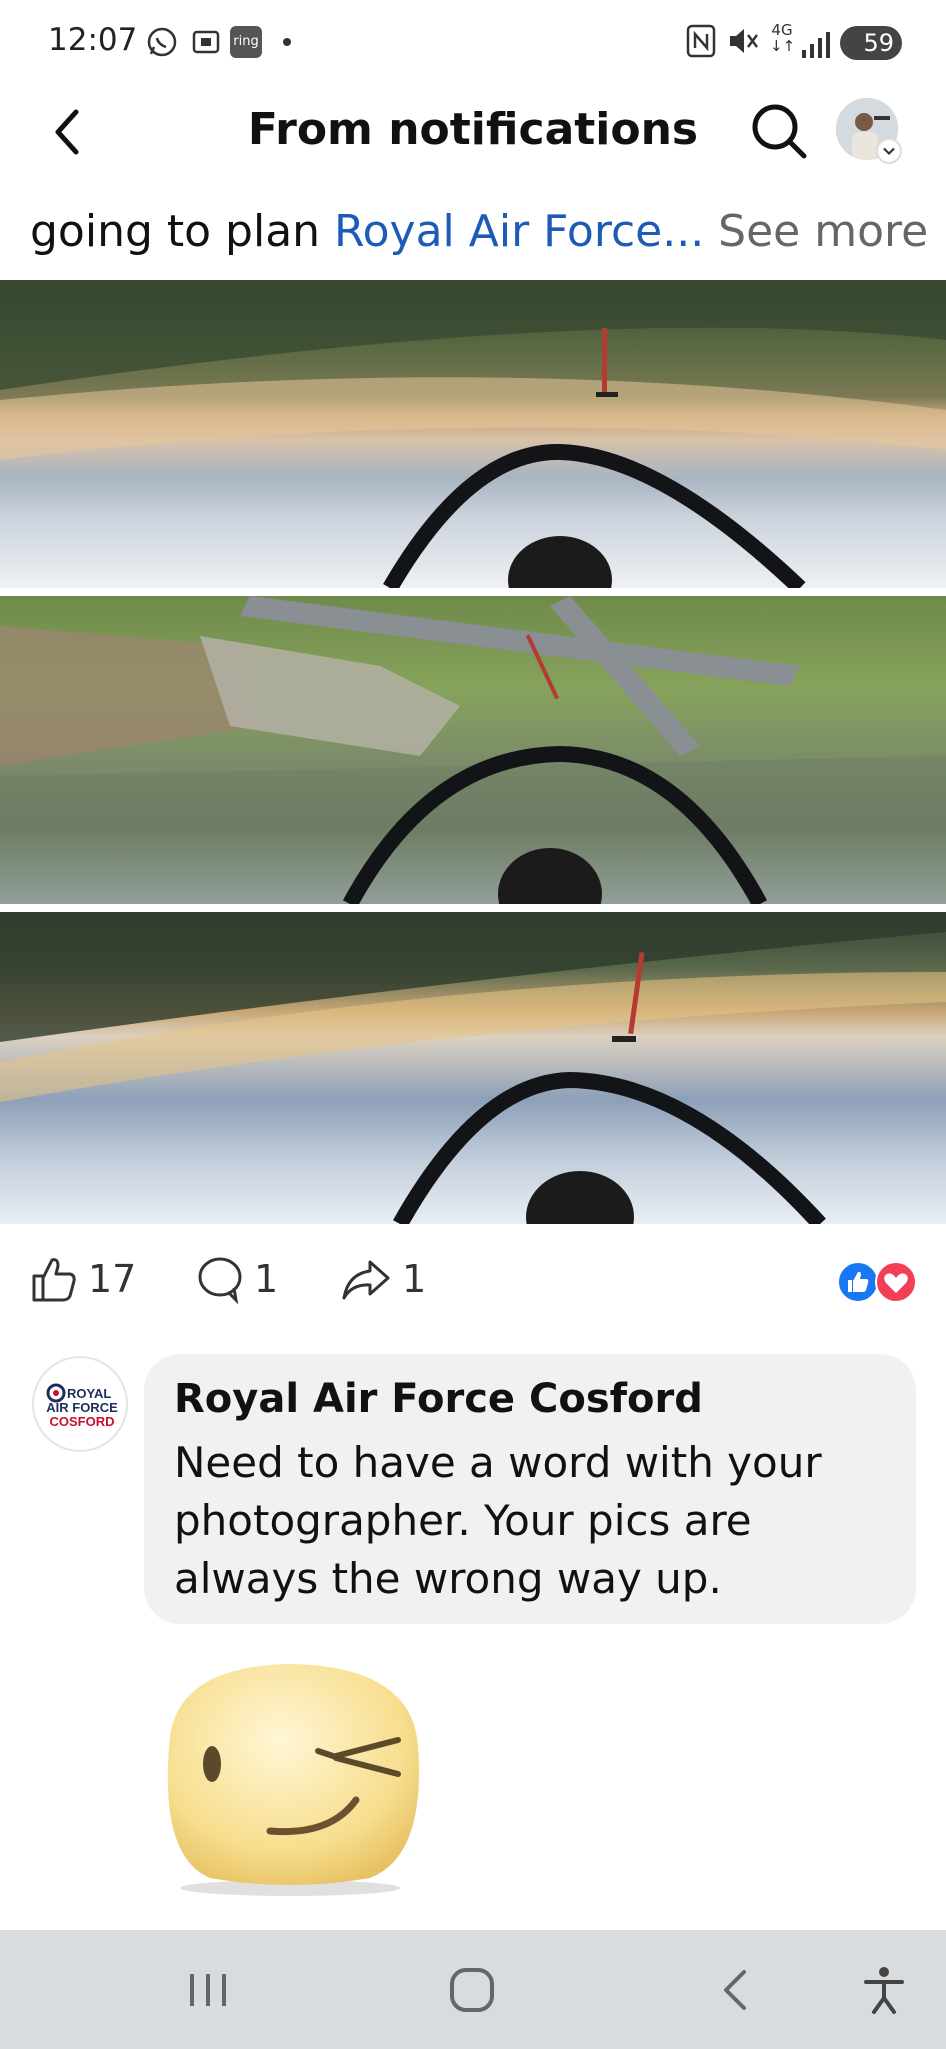  Describe the element at coordinates (816, 45) in the screenshot. I see `signal-icon` at that location.